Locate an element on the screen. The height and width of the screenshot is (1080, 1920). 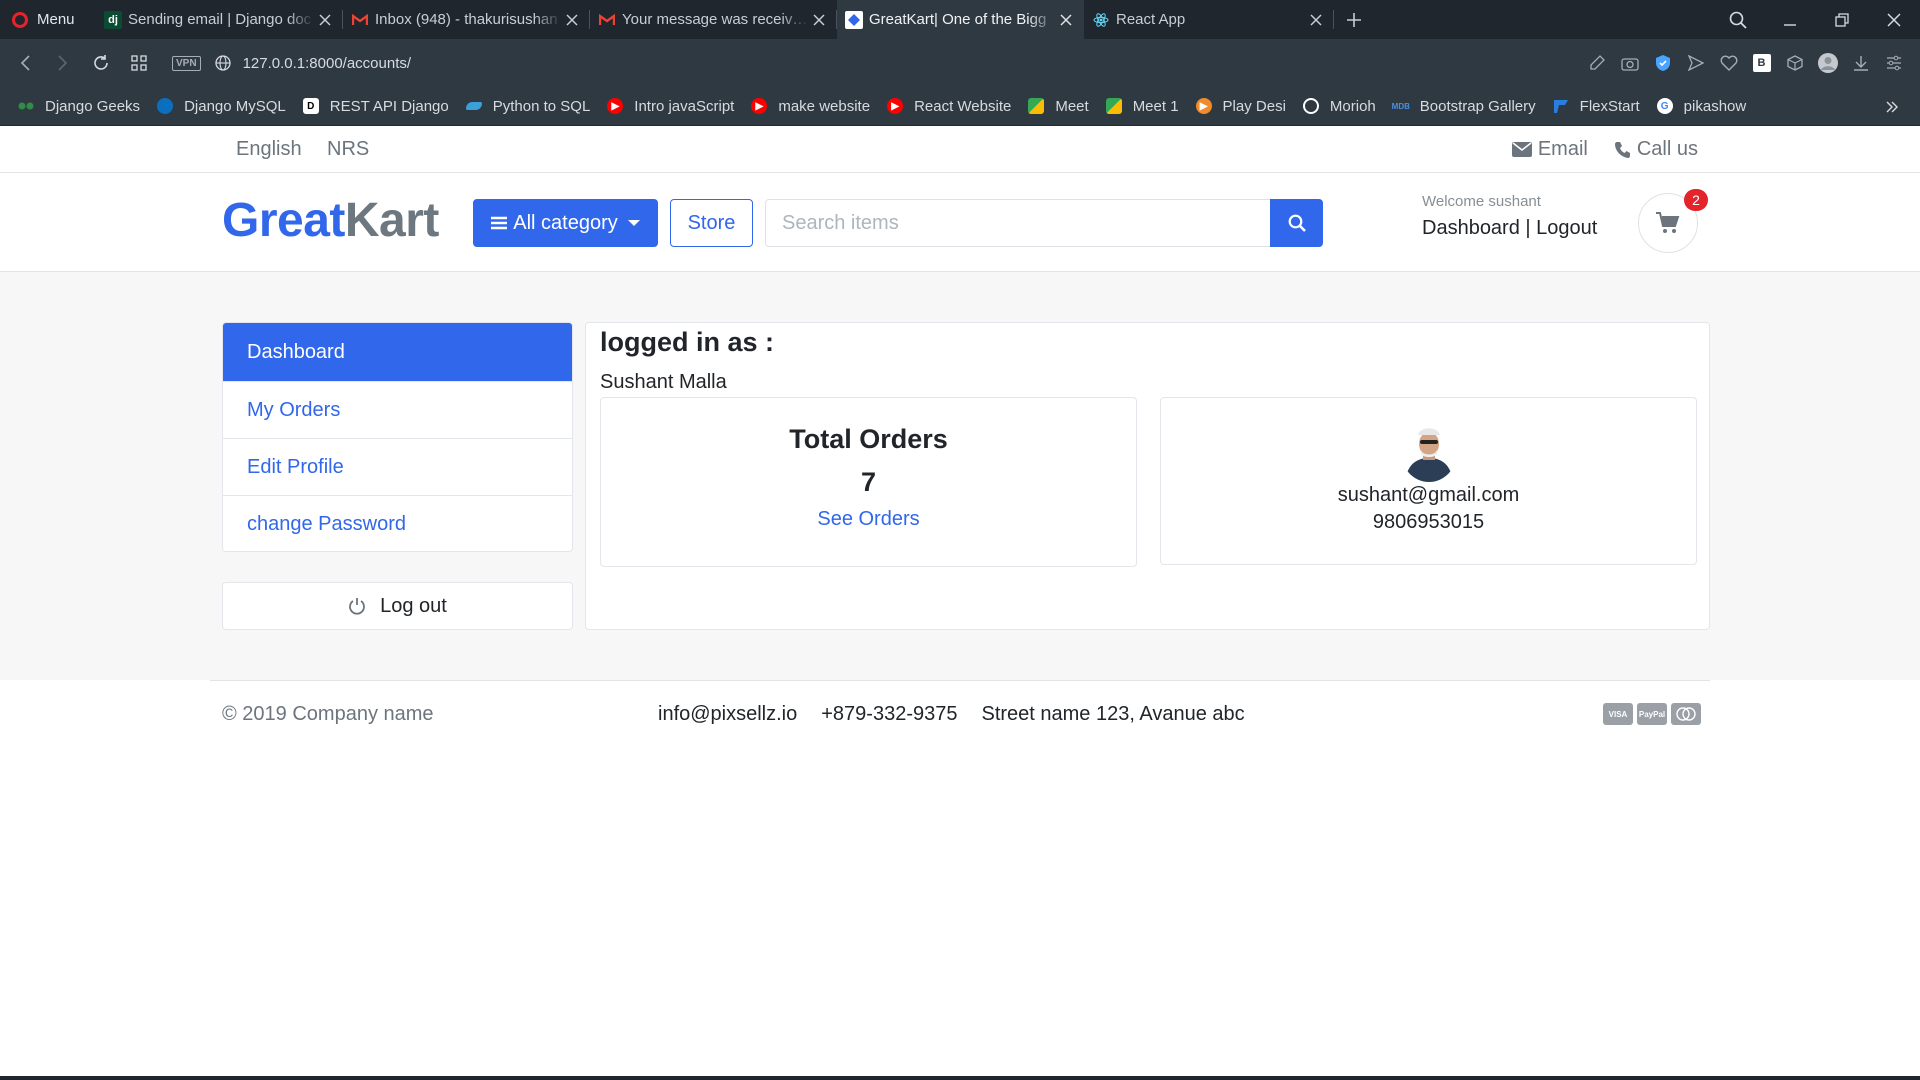
bookmark-item: Django Geeks is located at coordinates (79, 106).